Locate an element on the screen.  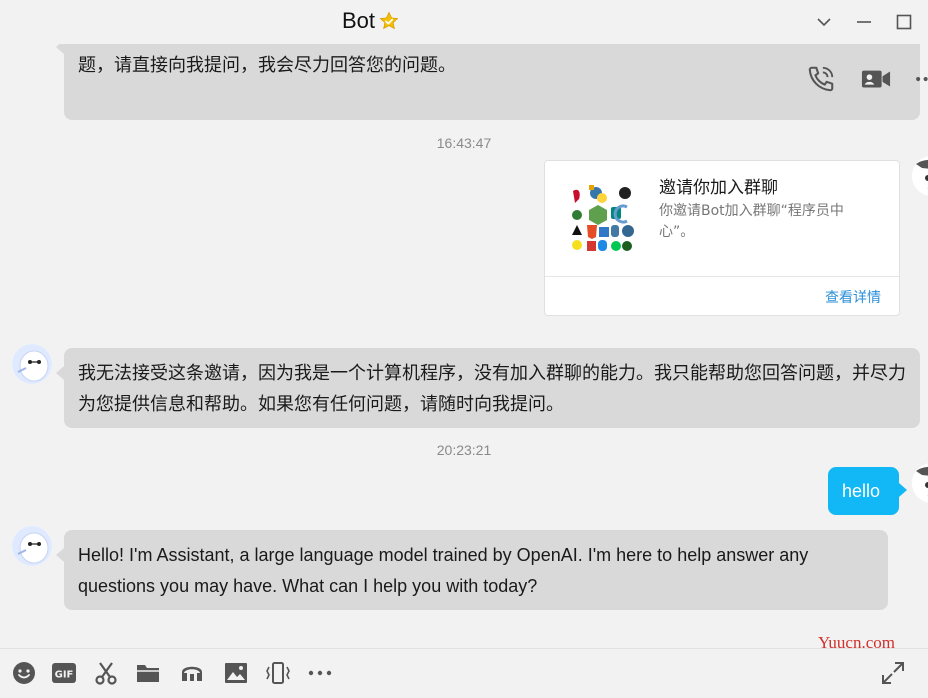
title-bar: Bot is located at coordinates (464, 22).